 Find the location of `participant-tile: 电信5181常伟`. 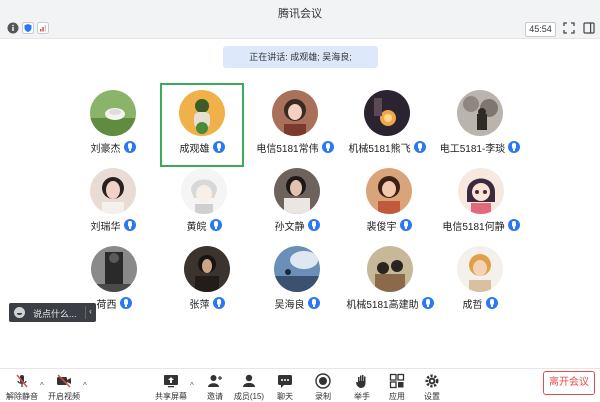

participant-tile: 电信5181常伟 is located at coordinates (295, 125).